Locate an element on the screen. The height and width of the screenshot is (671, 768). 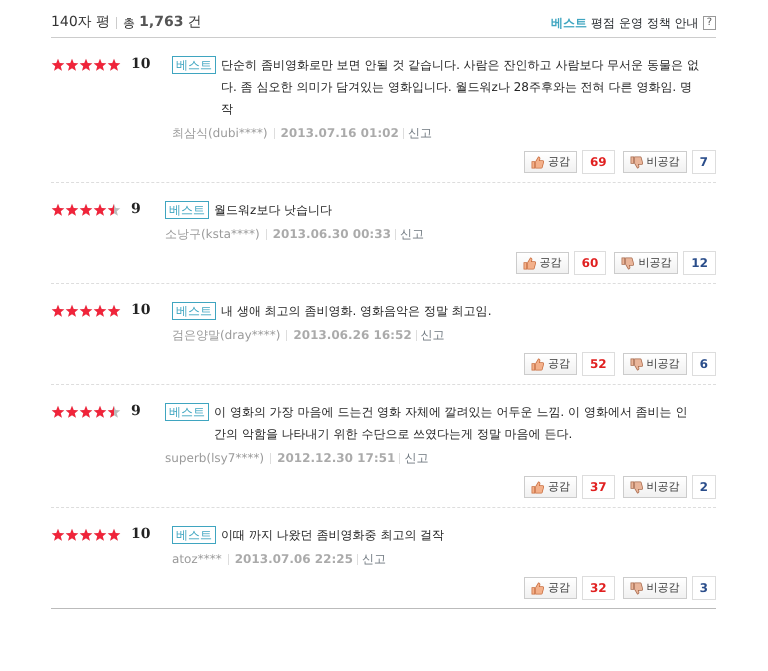
review-text: 단순히 좀비영화로만 보면 안될 것 같습니다. 사람은 잔인하고 사람보다 무서운 동물은 없다. 좀 심오한 의미가 담겨있는 영화입니다. 월드워z나 28주후와는 전혀 다른 영화임. 명작 is located at coordinates (460, 87).